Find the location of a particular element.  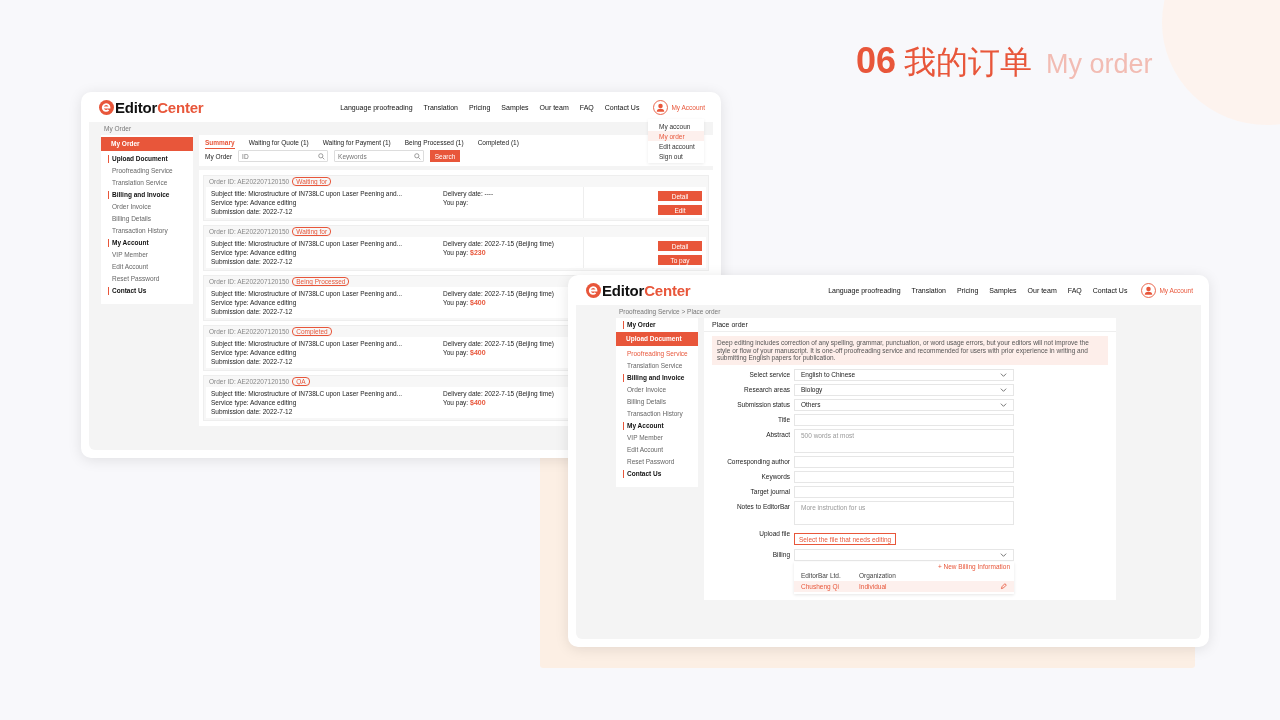

section-title: 我的订单 is located at coordinates (968, 62).